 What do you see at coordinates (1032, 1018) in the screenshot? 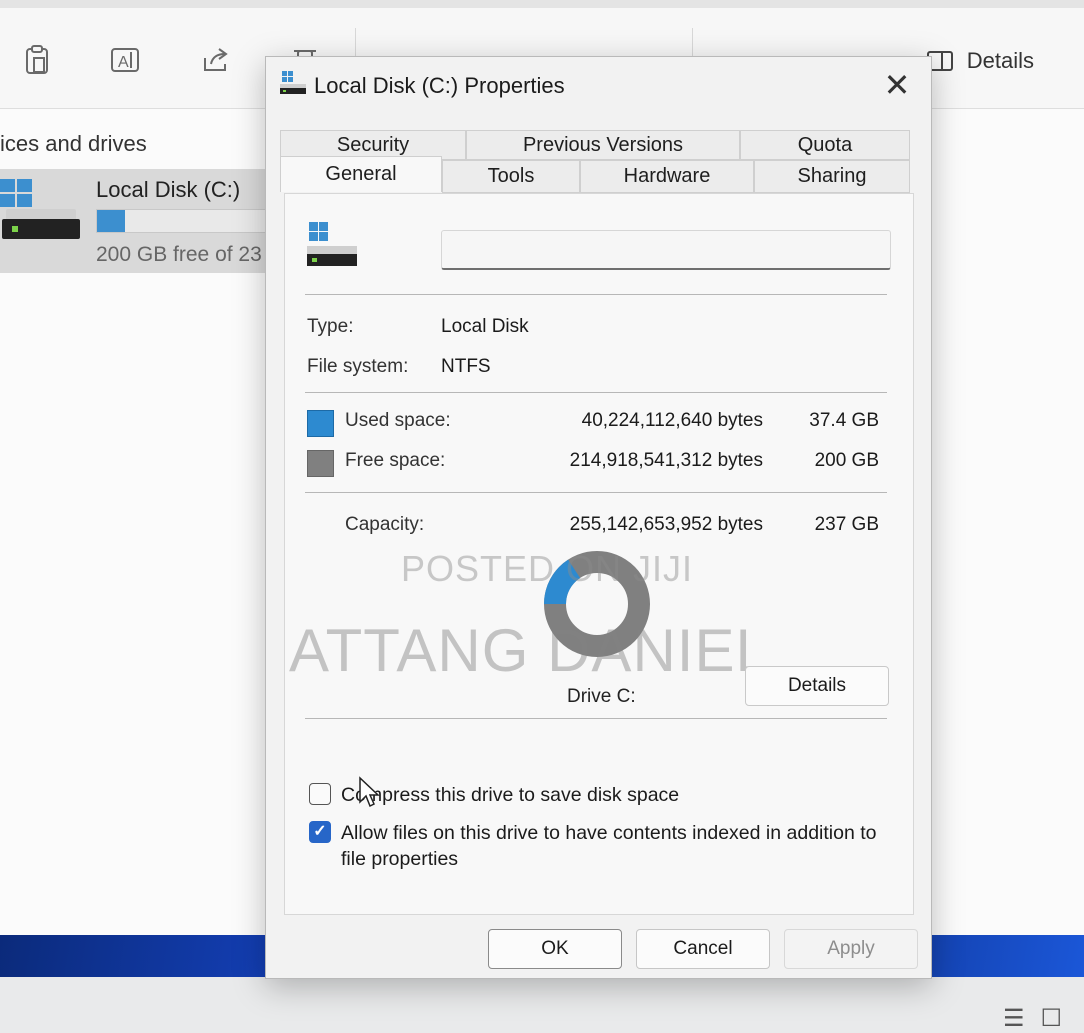
I see `view-switcher: ☰ ☐` at bounding box center [1032, 1018].